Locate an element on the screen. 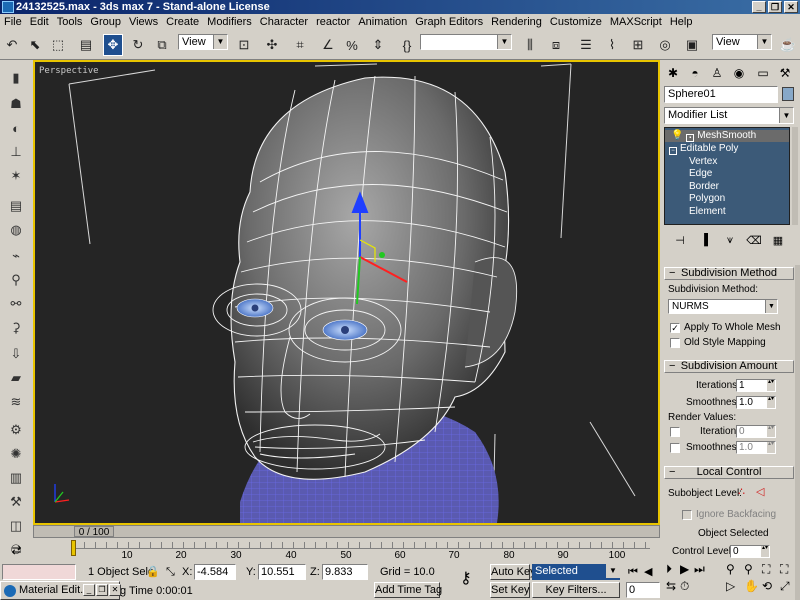 This screenshot has width=800, height=600. show-end-result-icon: ▐ is located at coordinates (704, 240).